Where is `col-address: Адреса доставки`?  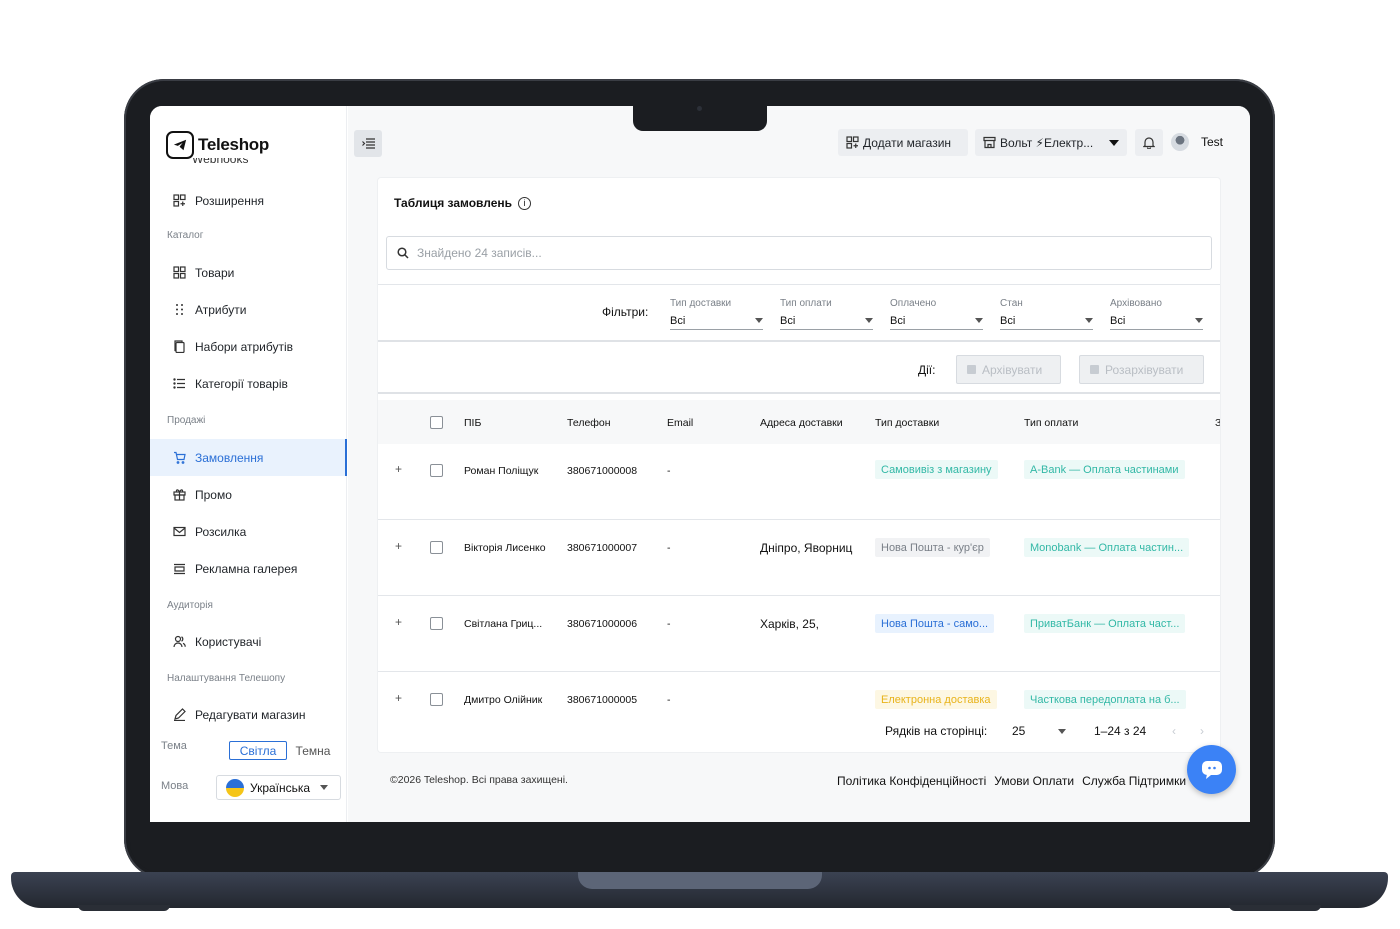 col-address: Адреса доставки is located at coordinates (801, 423).